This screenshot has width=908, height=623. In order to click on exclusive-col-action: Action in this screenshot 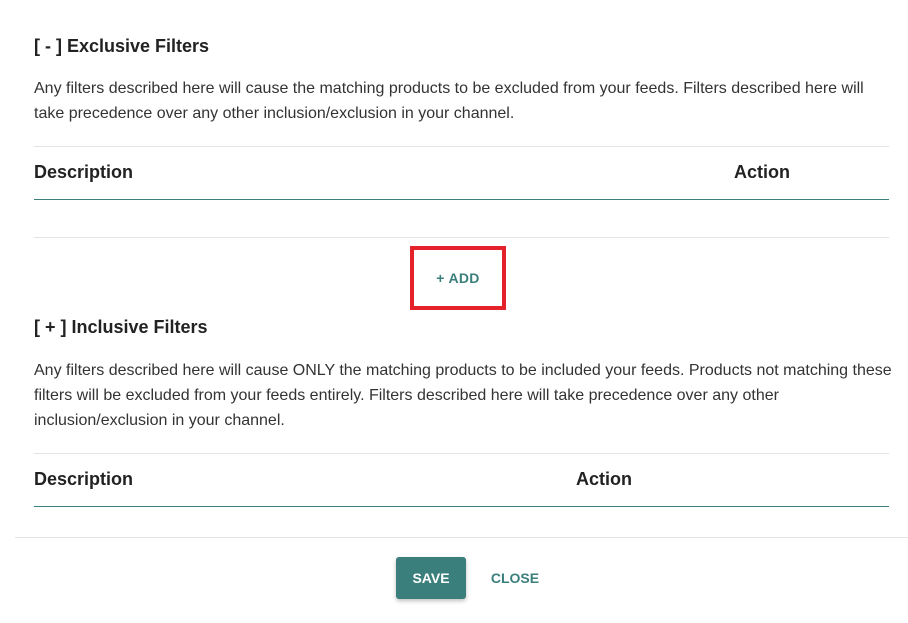, I will do `click(762, 172)`.